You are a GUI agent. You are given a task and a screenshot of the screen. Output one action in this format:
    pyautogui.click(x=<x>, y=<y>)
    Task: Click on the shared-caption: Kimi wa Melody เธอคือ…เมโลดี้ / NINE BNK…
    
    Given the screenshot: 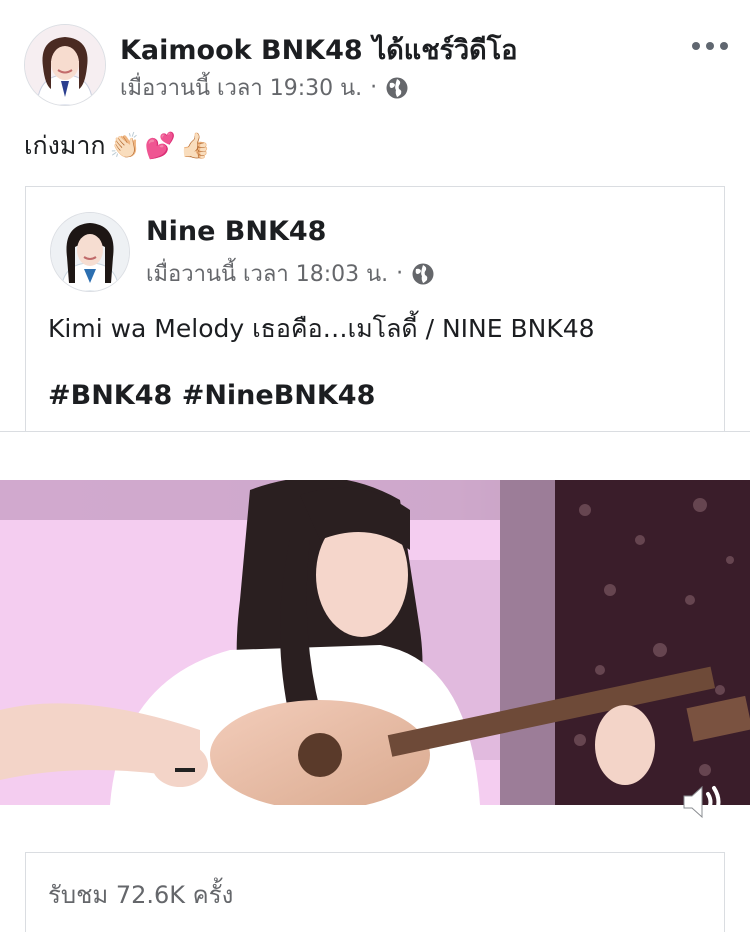 What is the action you would take?
    pyautogui.click(x=321, y=328)
    